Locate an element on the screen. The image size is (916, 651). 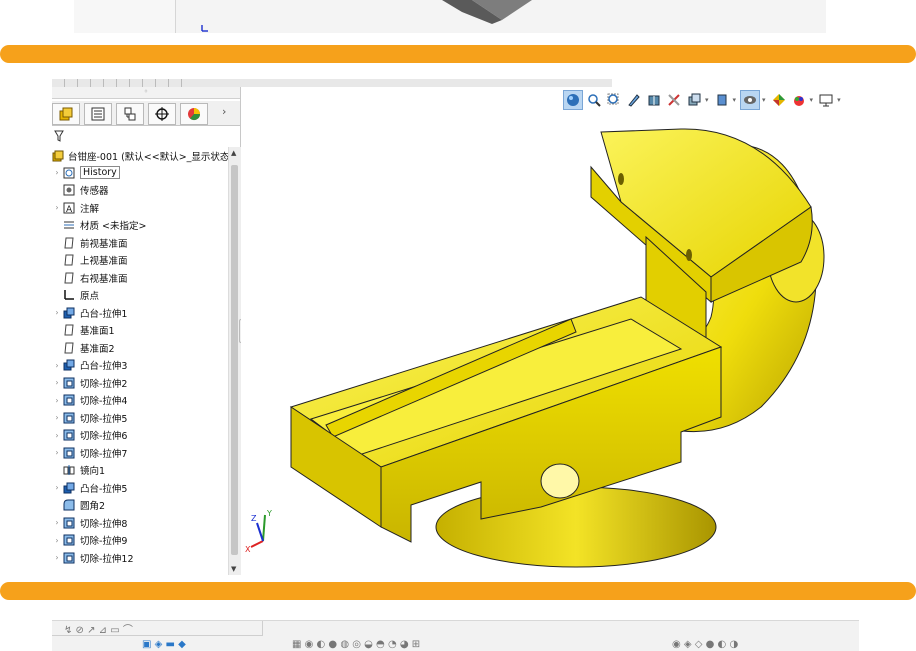
feature-tree-item: 右视基准面 is located at coordinates (140, 277).